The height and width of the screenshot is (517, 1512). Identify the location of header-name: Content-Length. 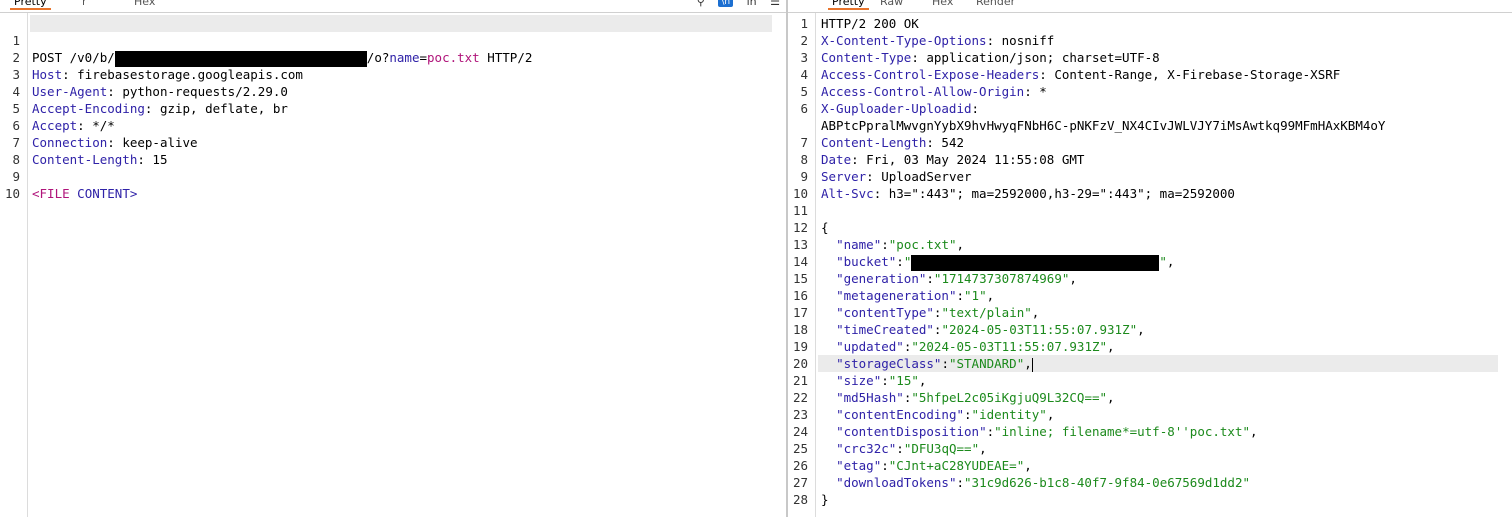
(874, 142).